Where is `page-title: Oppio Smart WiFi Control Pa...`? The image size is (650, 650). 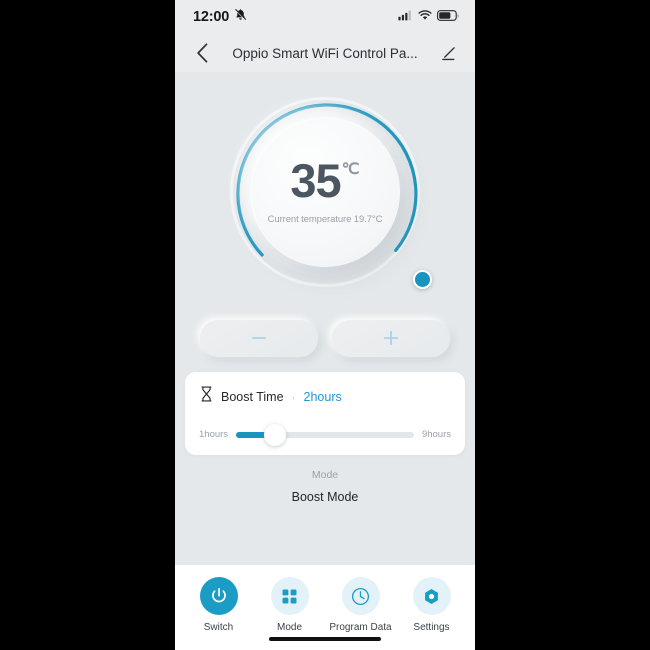
page-title: Oppio Smart WiFi Control Pa... is located at coordinates (325, 53).